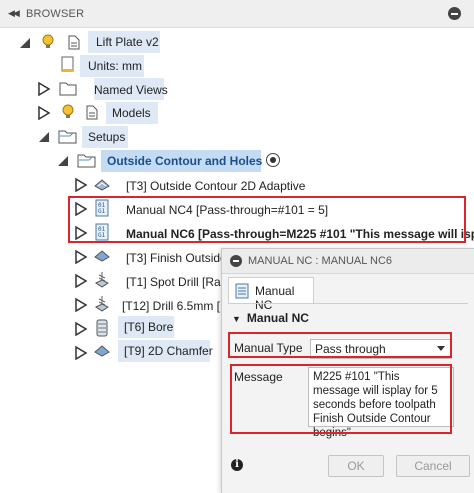 This screenshot has height=493, width=474. Describe the element at coordinates (102, 256) in the screenshot. I see `contour-op-icon` at that location.